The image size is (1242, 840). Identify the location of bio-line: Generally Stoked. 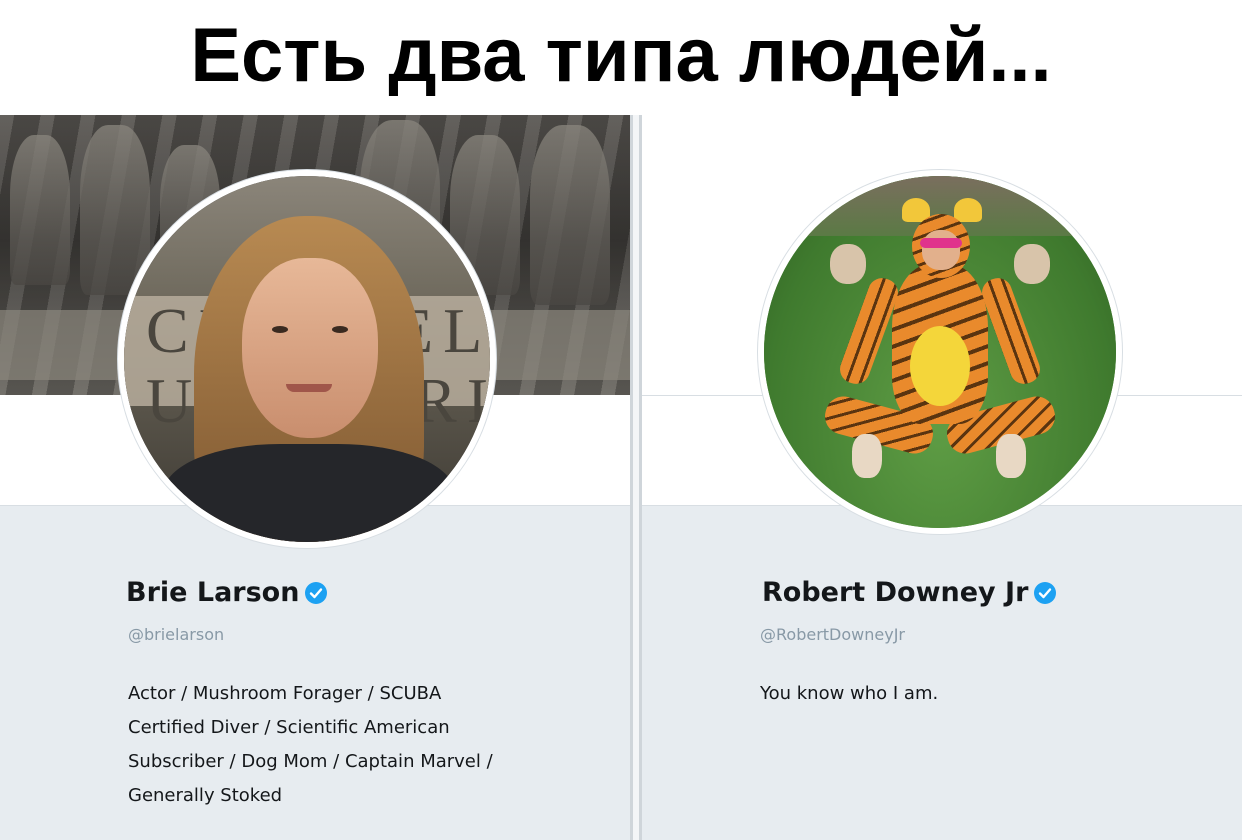
(205, 795).